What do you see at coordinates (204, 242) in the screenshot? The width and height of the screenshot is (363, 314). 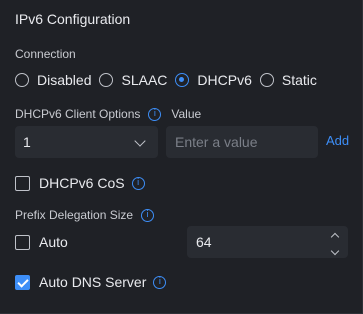 I see `prefix-size-value: 64` at bounding box center [204, 242].